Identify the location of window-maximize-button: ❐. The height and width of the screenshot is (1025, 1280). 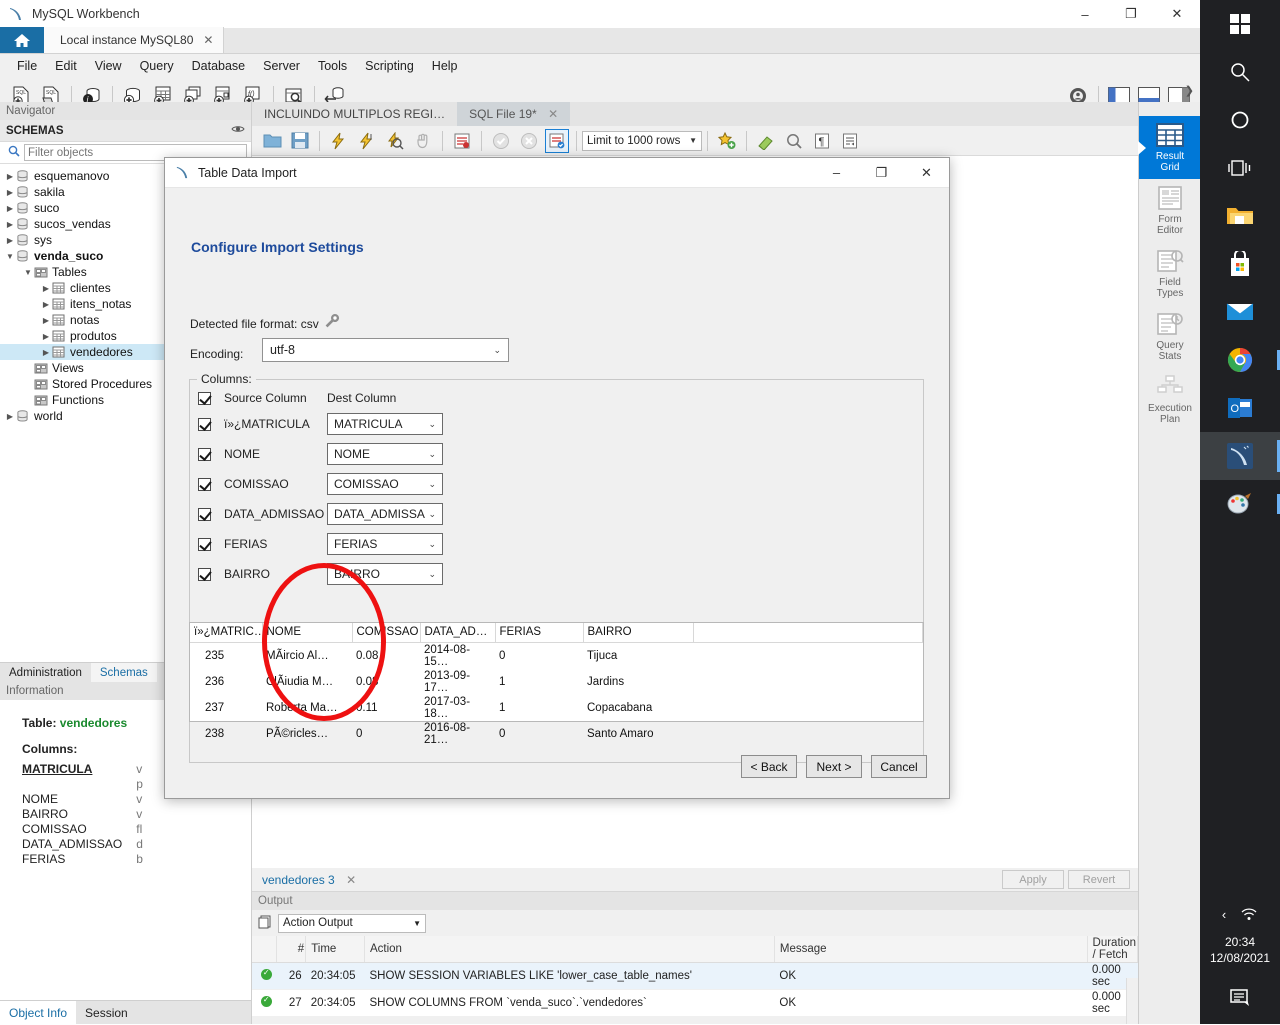
(1131, 14).